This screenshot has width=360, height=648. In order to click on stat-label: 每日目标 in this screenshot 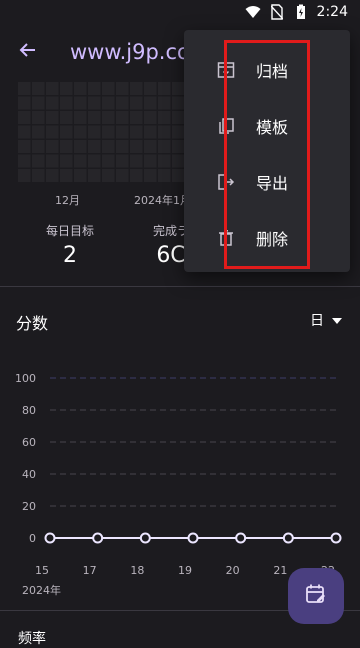, I will do `click(69, 231)`.